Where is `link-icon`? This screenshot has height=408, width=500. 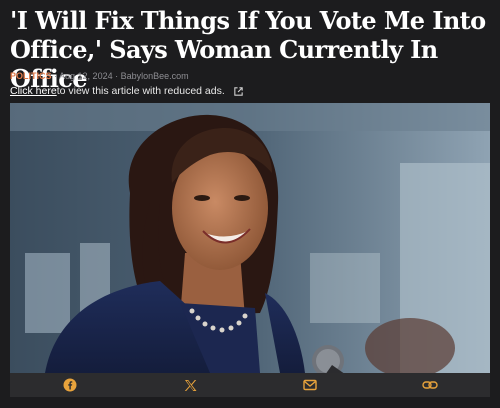
link-icon is located at coordinates (430, 385).